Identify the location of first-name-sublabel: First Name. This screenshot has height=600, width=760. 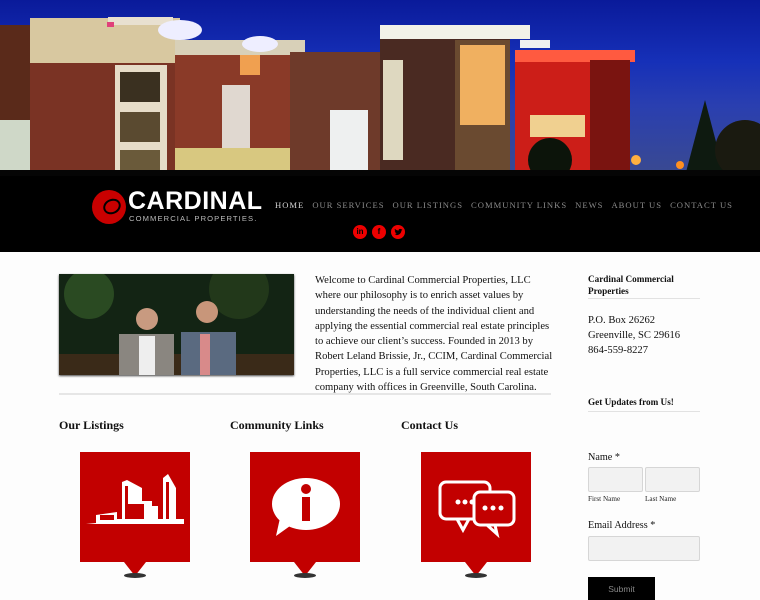
(604, 499).